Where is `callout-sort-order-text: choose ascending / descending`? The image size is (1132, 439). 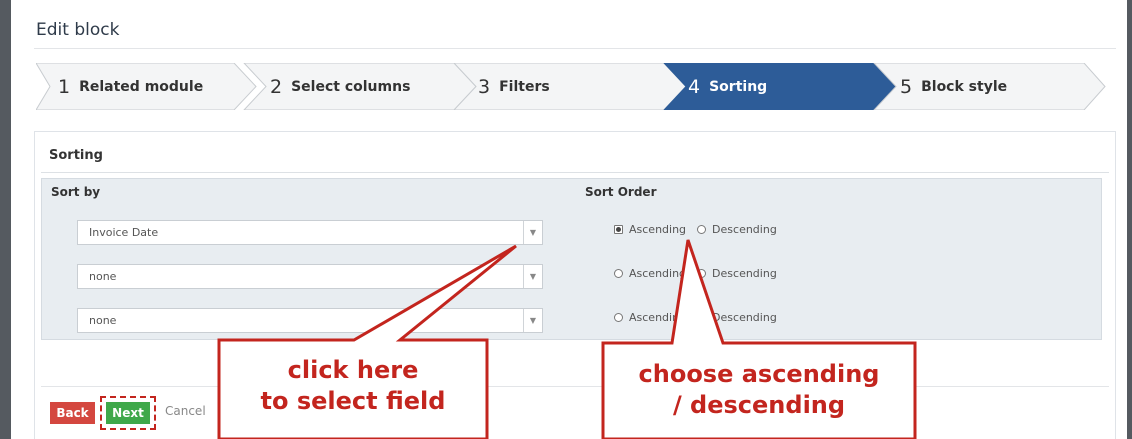
callout-sort-order-text: choose ascending / descending is located at coordinates (759, 389).